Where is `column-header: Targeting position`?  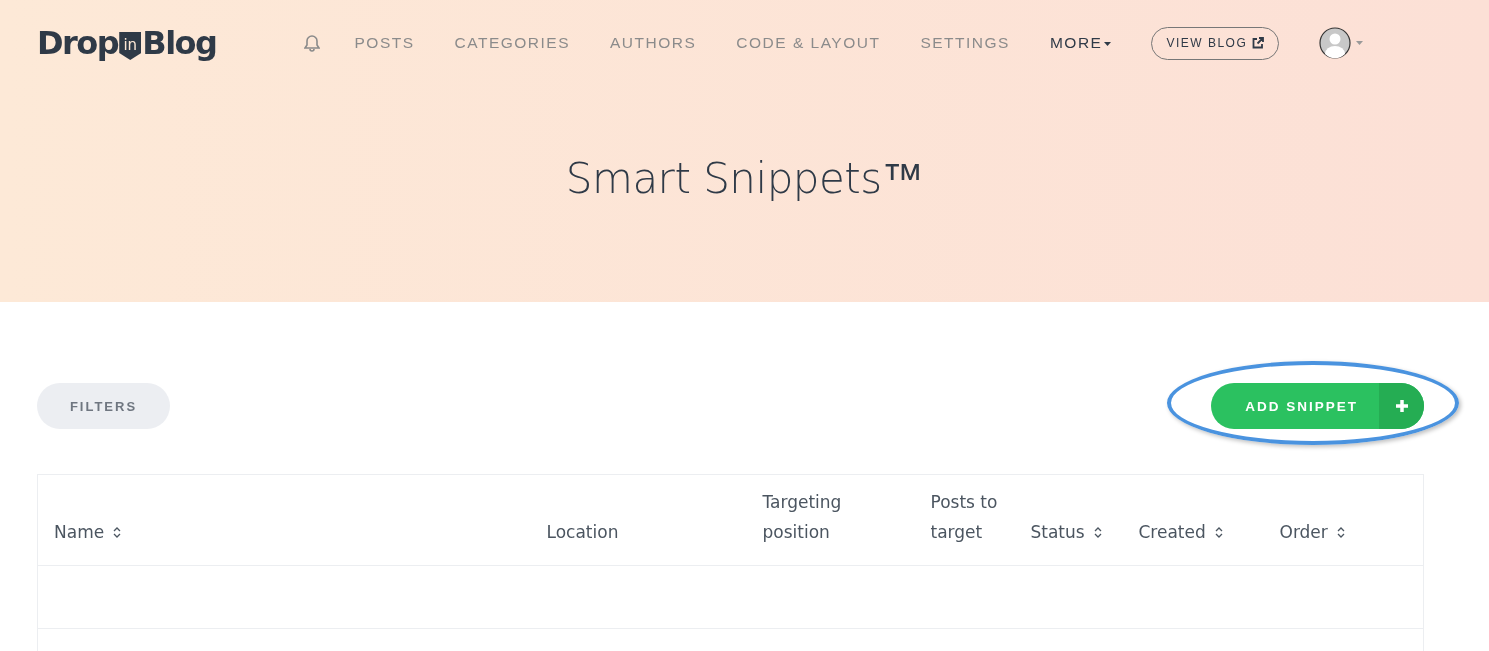 column-header: Targeting position is located at coordinates (802, 517).